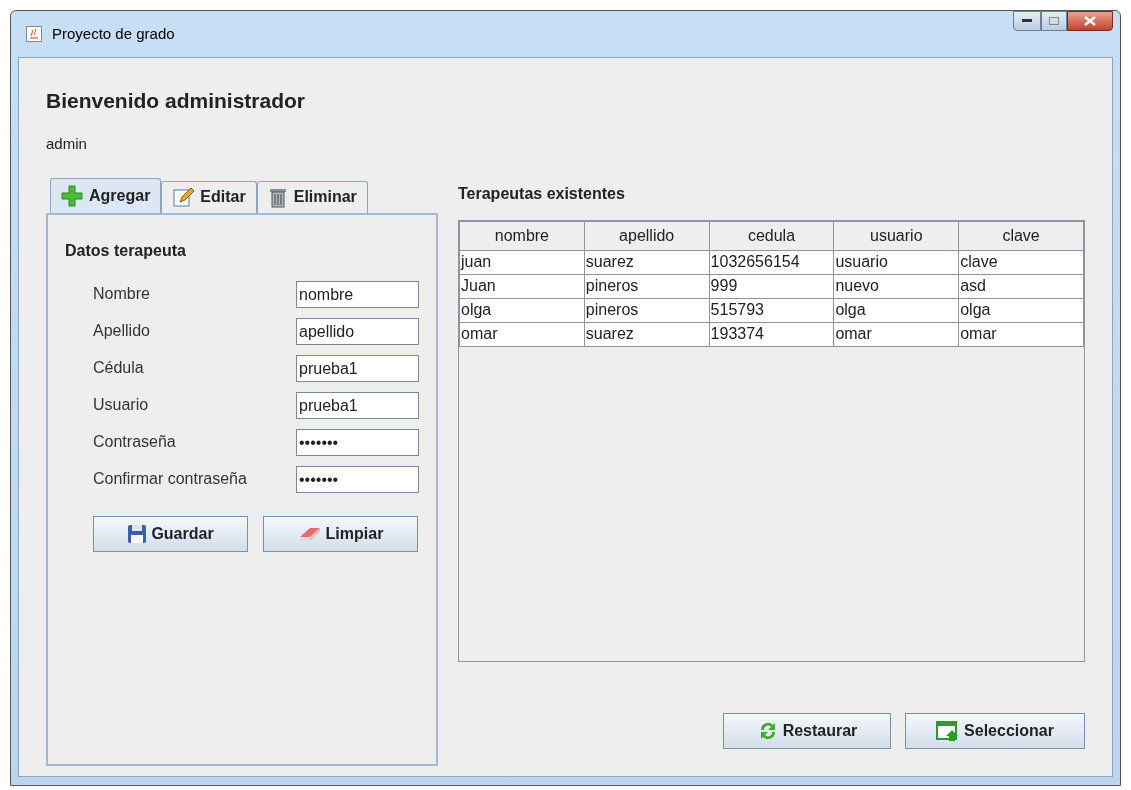  What do you see at coordinates (134, 442) in the screenshot?
I see `field-label: Contraseña` at bounding box center [134, 442].